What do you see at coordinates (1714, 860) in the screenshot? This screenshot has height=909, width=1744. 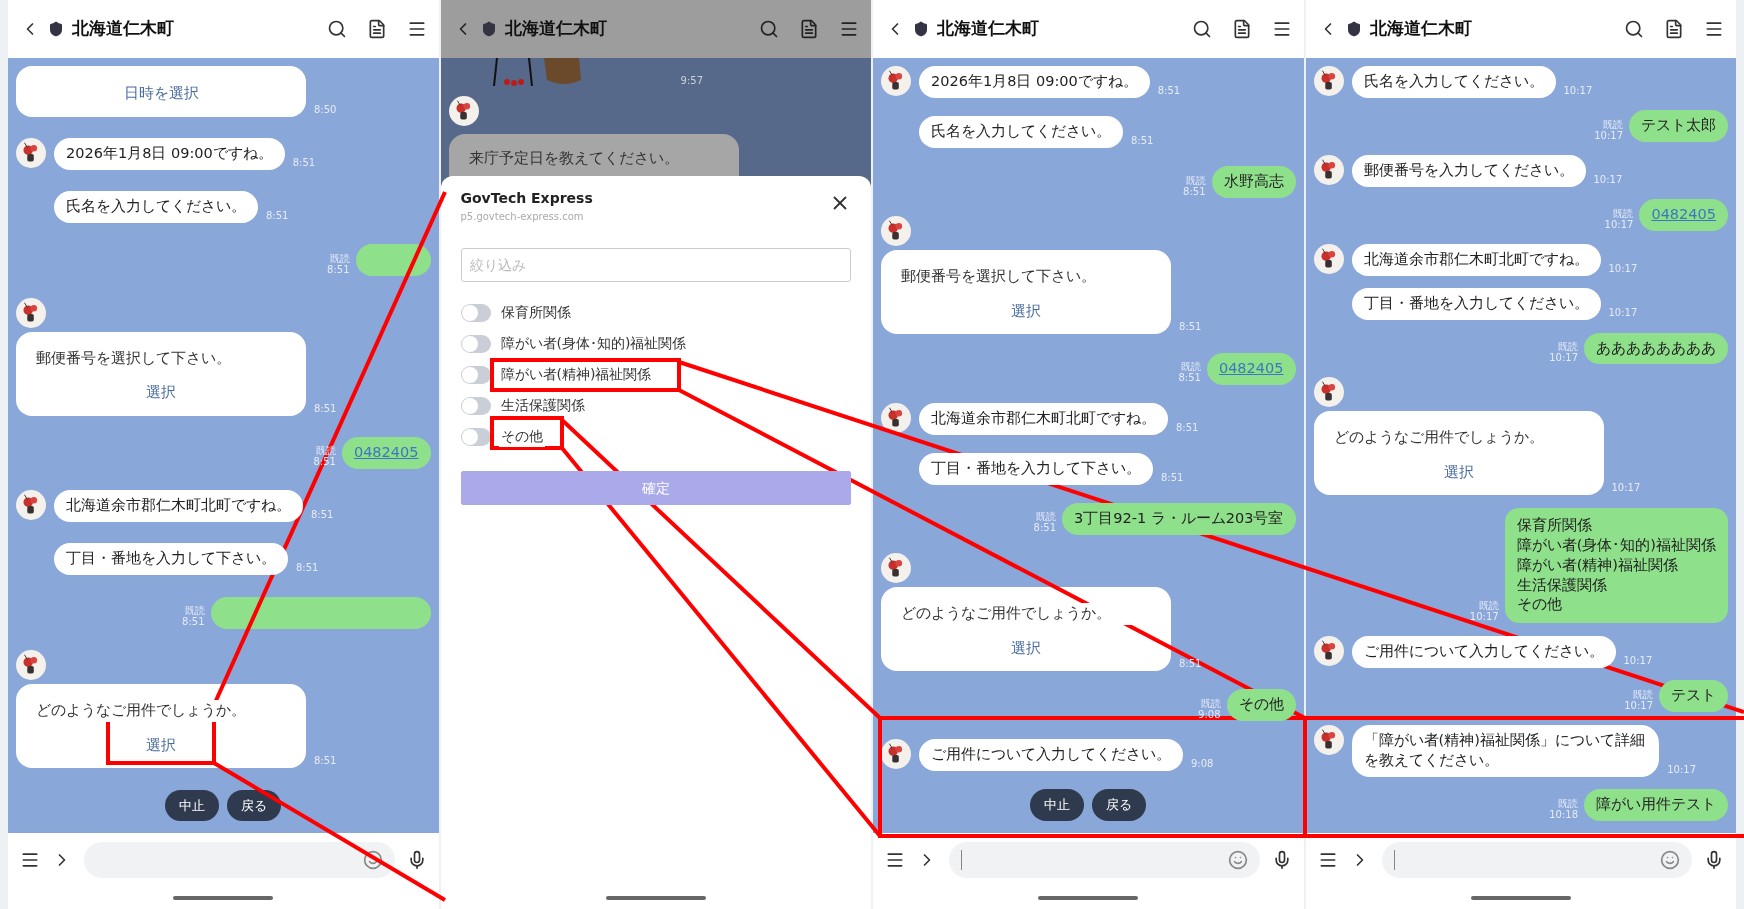 I see `mic-icon` at bounding box center [1714, 860].